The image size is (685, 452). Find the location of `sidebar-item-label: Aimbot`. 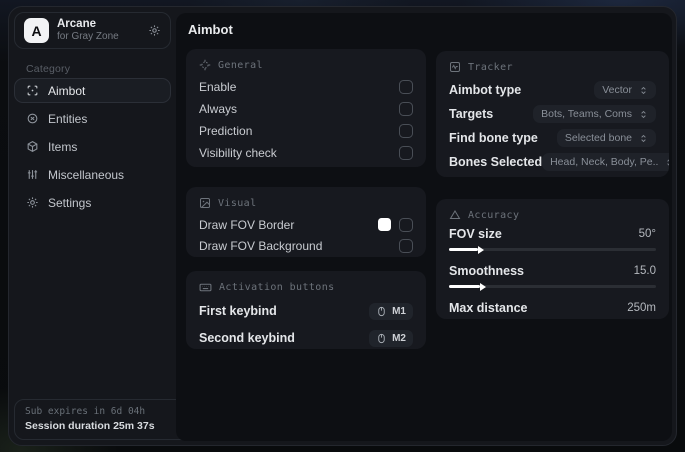

sidebar-item-label: Aimbot is located at coordinates (67, 90).